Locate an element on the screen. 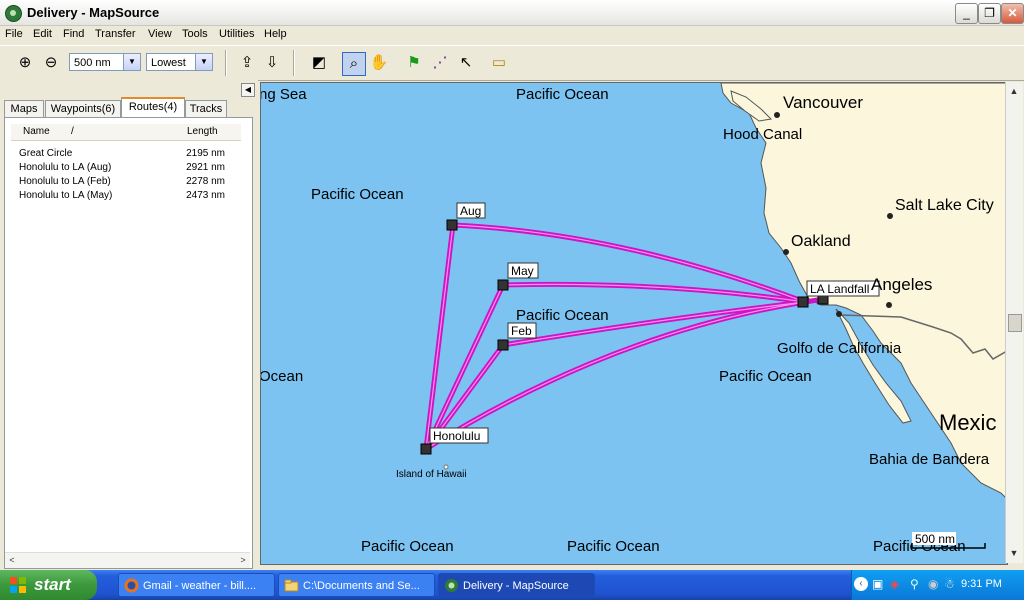  menu-file: File is located at coordinates (14, 34).